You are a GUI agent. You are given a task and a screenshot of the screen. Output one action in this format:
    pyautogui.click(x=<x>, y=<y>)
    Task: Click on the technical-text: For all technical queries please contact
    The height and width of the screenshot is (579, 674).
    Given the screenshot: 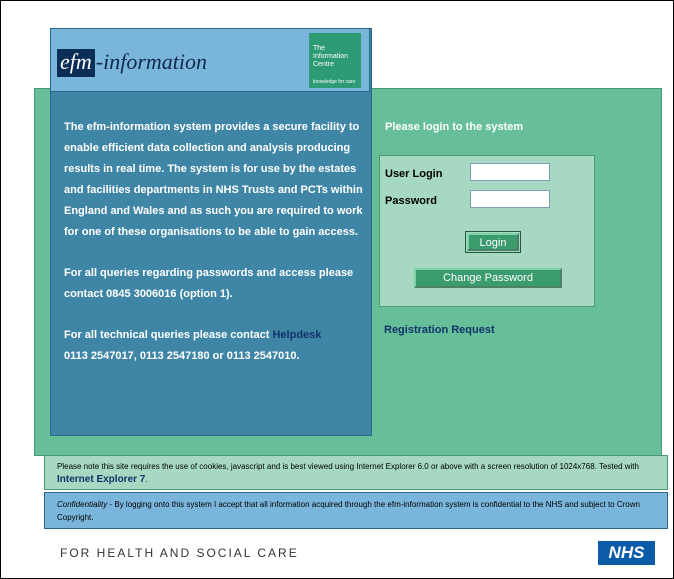 What is the action you would take?
    pyautogui.click(x=167, y=335)
    